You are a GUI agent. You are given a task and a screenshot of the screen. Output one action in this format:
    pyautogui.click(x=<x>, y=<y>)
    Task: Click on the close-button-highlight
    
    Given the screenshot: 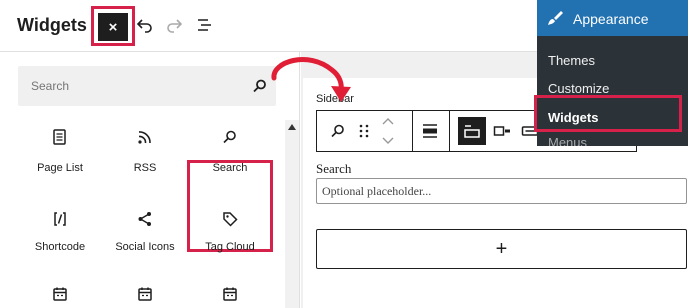 What is the action you would take?
    pyautogui.click(x=113, y=26)
    